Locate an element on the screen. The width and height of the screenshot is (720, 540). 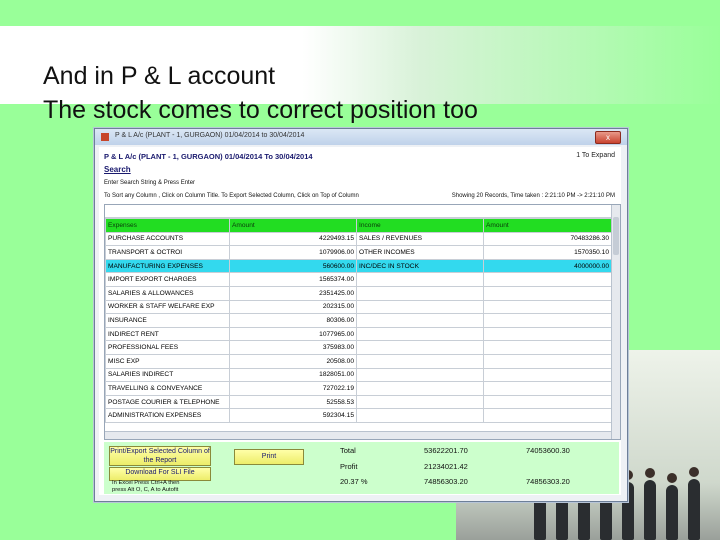
amount-cell: 560600.00 is located at coordinates (293, 266).